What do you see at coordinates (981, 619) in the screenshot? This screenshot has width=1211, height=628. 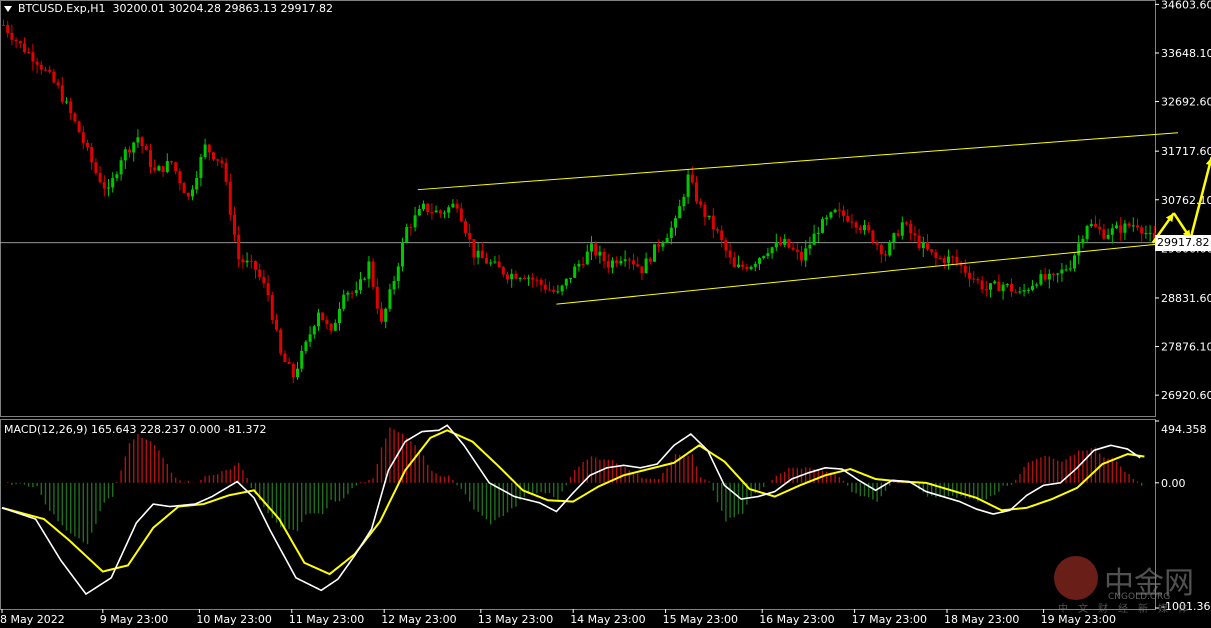 I see `time-tick-label: 18 May 23:00` at bounding box center [981, 619].